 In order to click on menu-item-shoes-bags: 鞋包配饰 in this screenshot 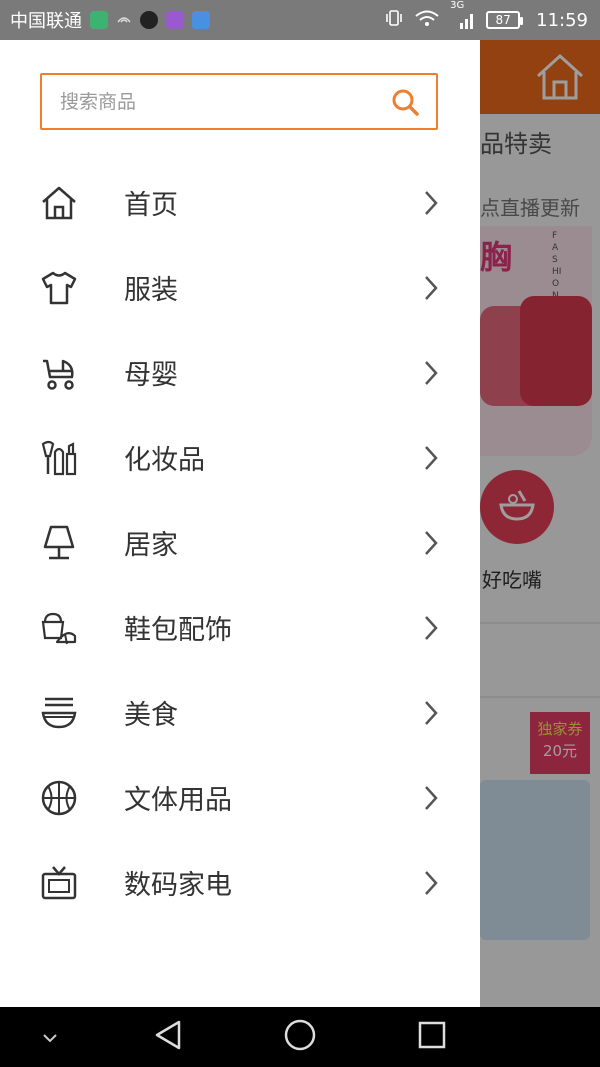, I will do `click(240, 627)`.